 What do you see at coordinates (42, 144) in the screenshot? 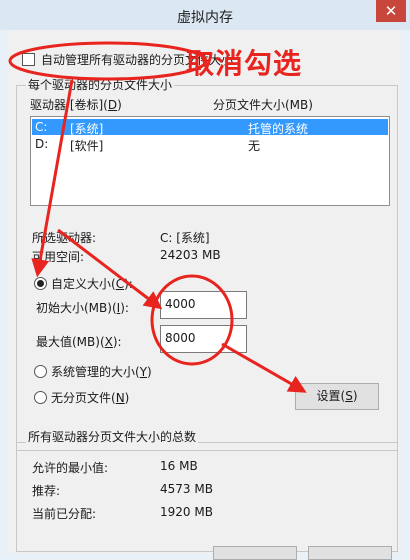
I see `drive-letter: D:` at bounding box center [42, 144].